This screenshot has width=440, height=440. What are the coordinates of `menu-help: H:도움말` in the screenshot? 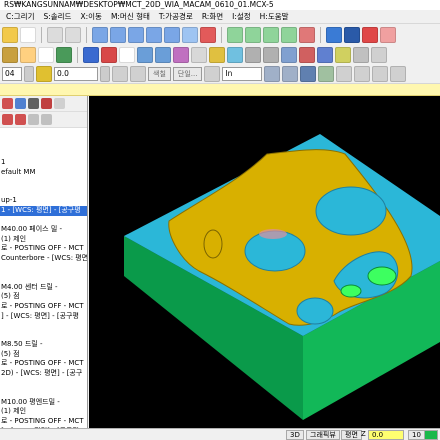 It's located at (274, 16).